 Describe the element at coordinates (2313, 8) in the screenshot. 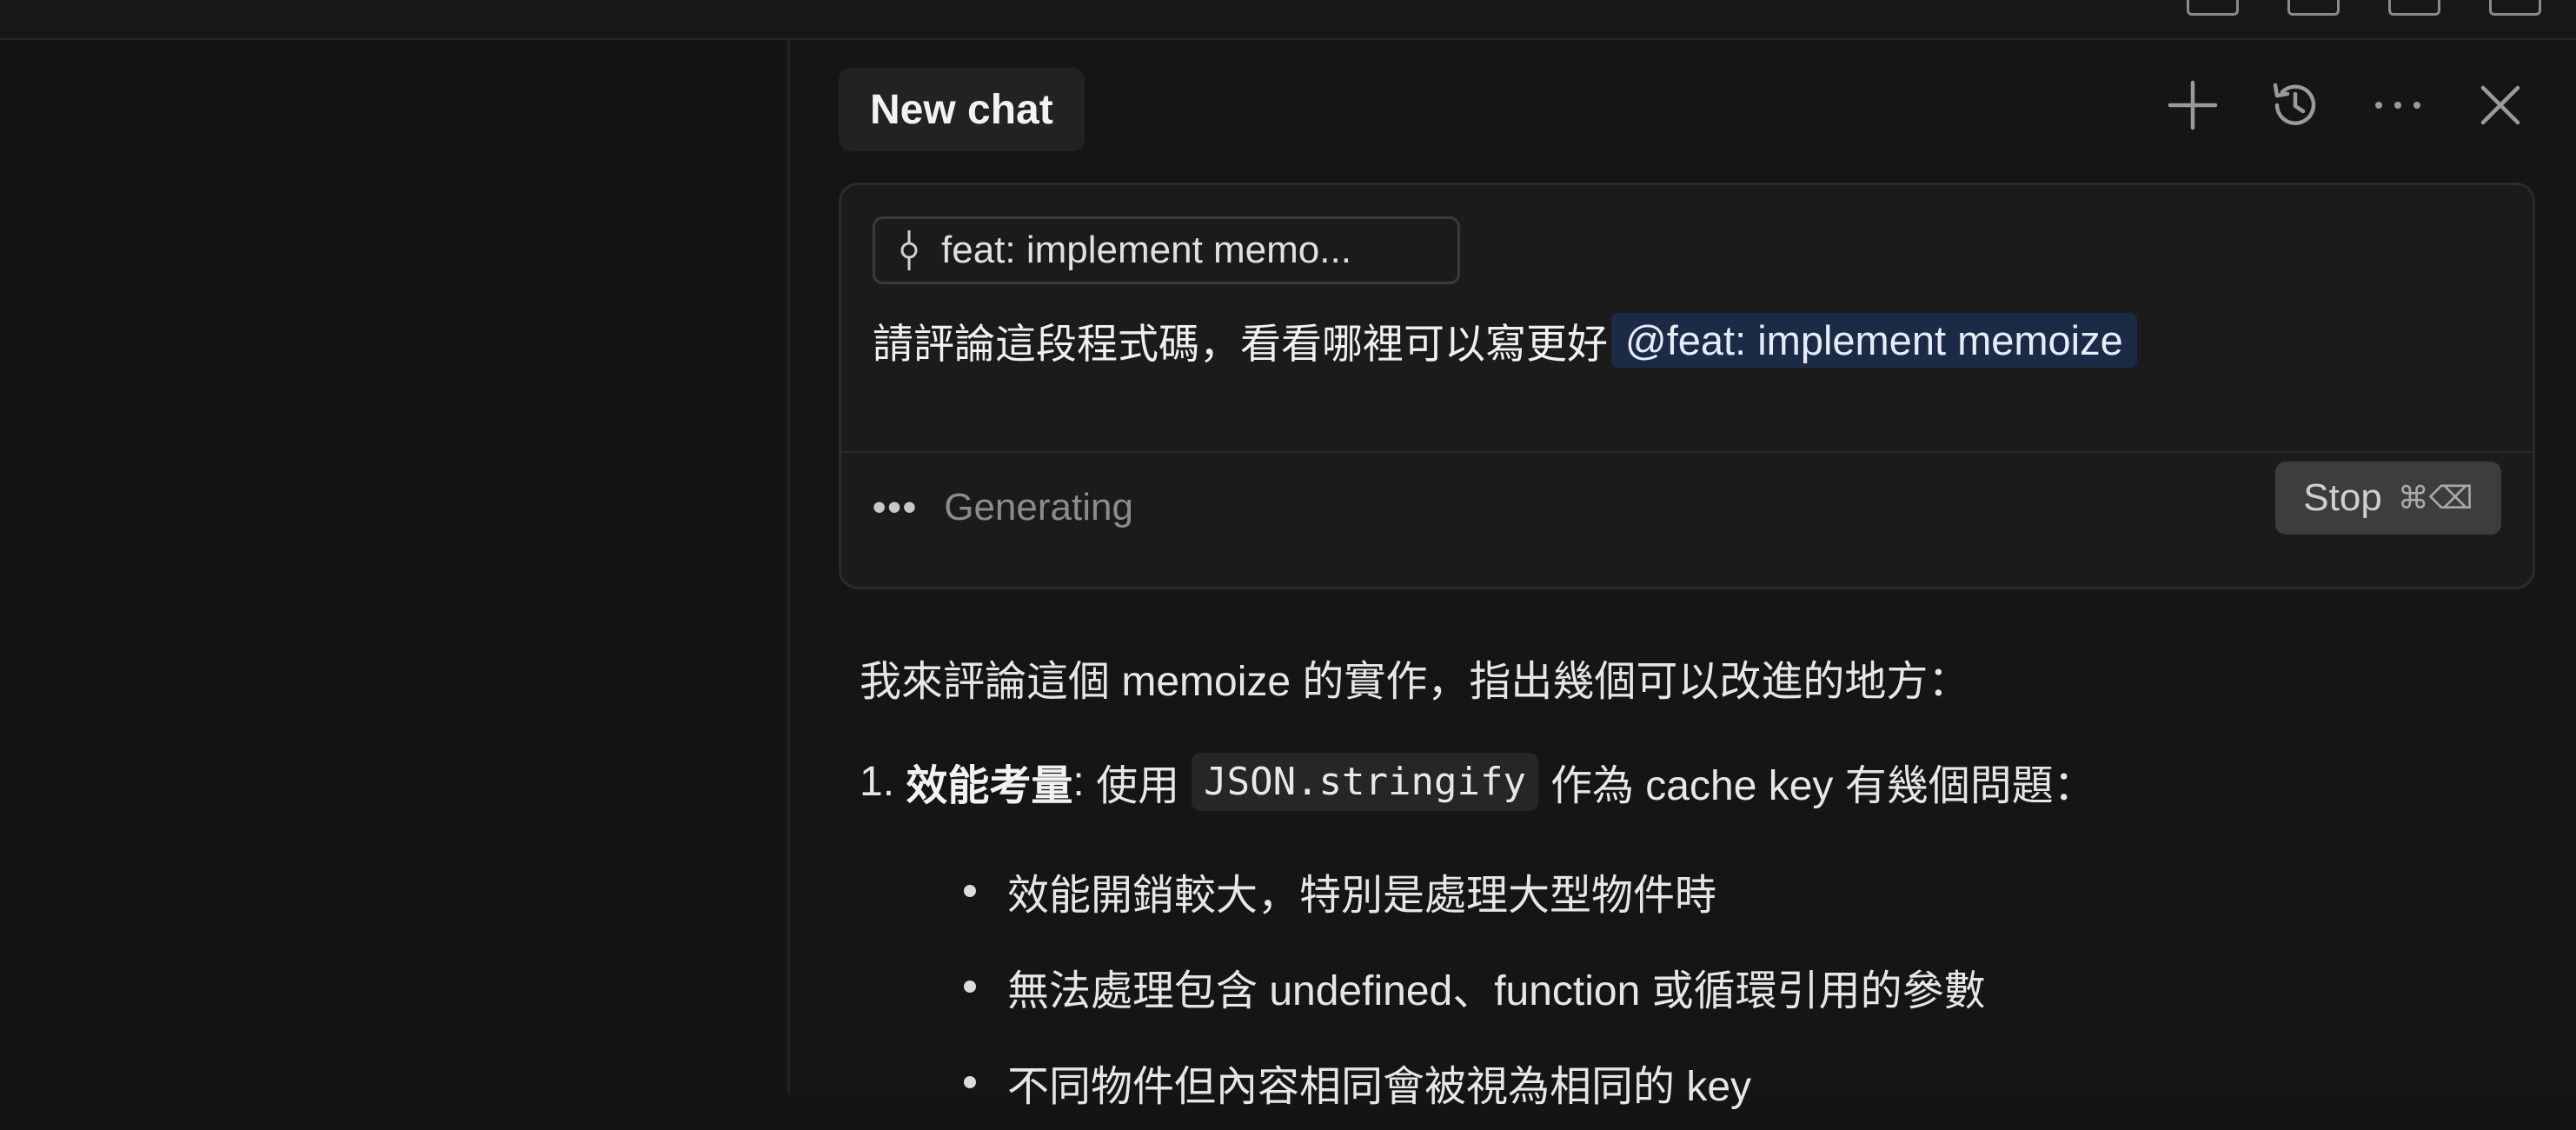

I see `layout-bottom-icon` at that location.